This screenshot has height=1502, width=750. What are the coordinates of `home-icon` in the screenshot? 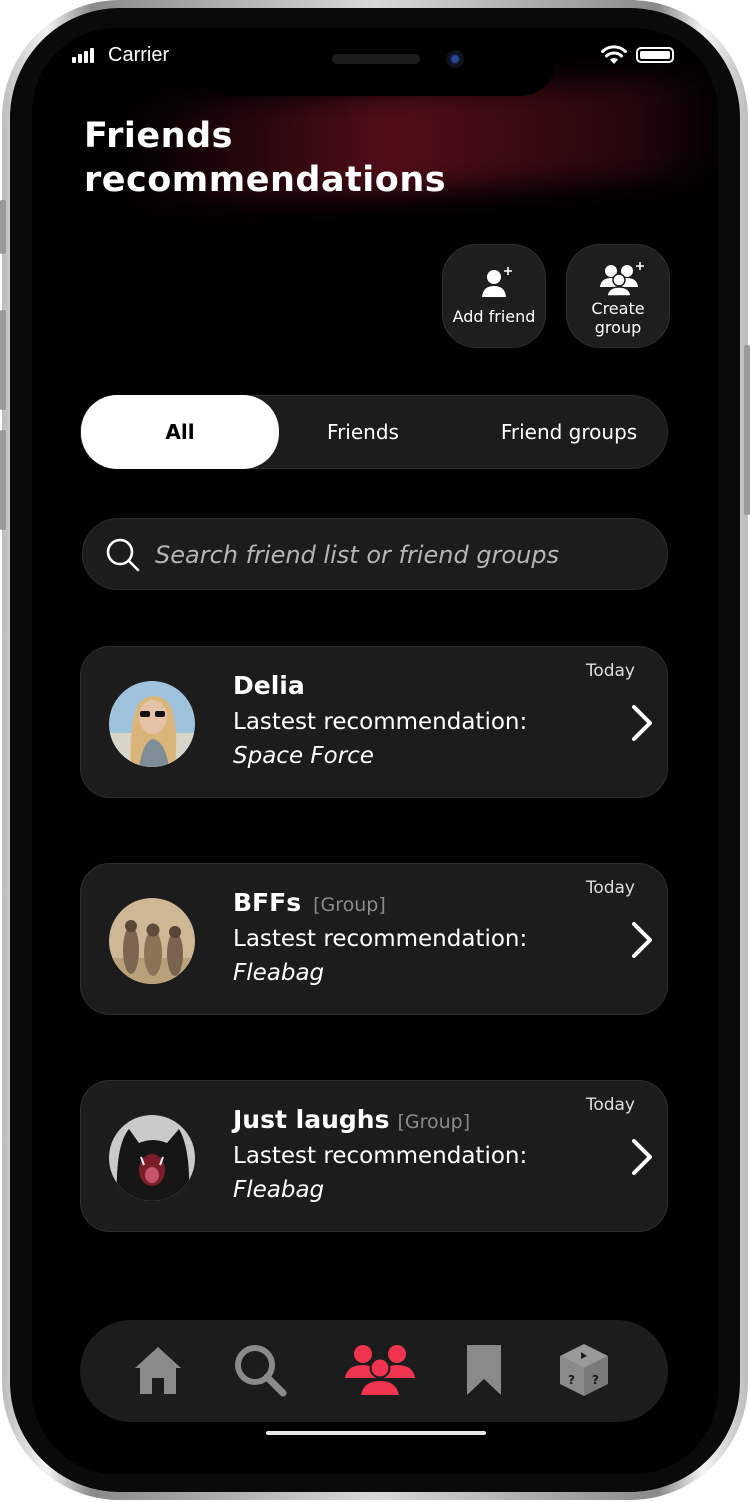 It's located at (158, 1370).